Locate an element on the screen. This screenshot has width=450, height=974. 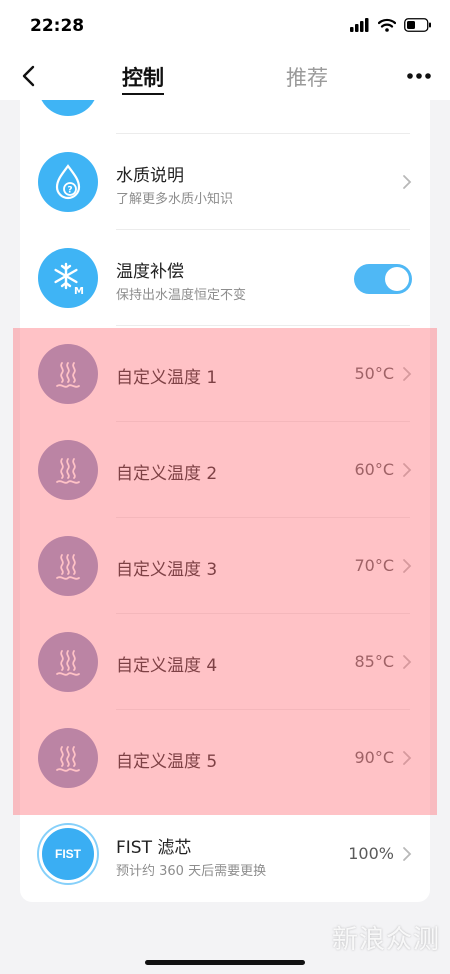
row-custom-temperature-3: 自定义温度 3 70°C is located at coordinates (225, 566).